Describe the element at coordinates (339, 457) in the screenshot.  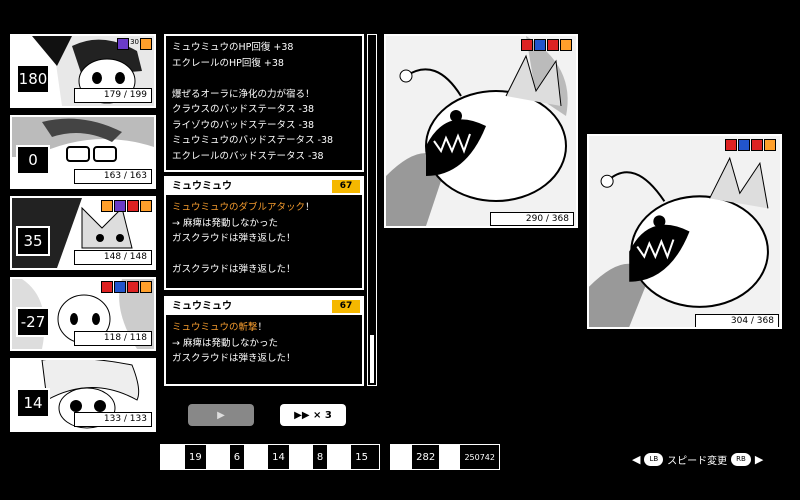
I see `snail-icon` at that location.